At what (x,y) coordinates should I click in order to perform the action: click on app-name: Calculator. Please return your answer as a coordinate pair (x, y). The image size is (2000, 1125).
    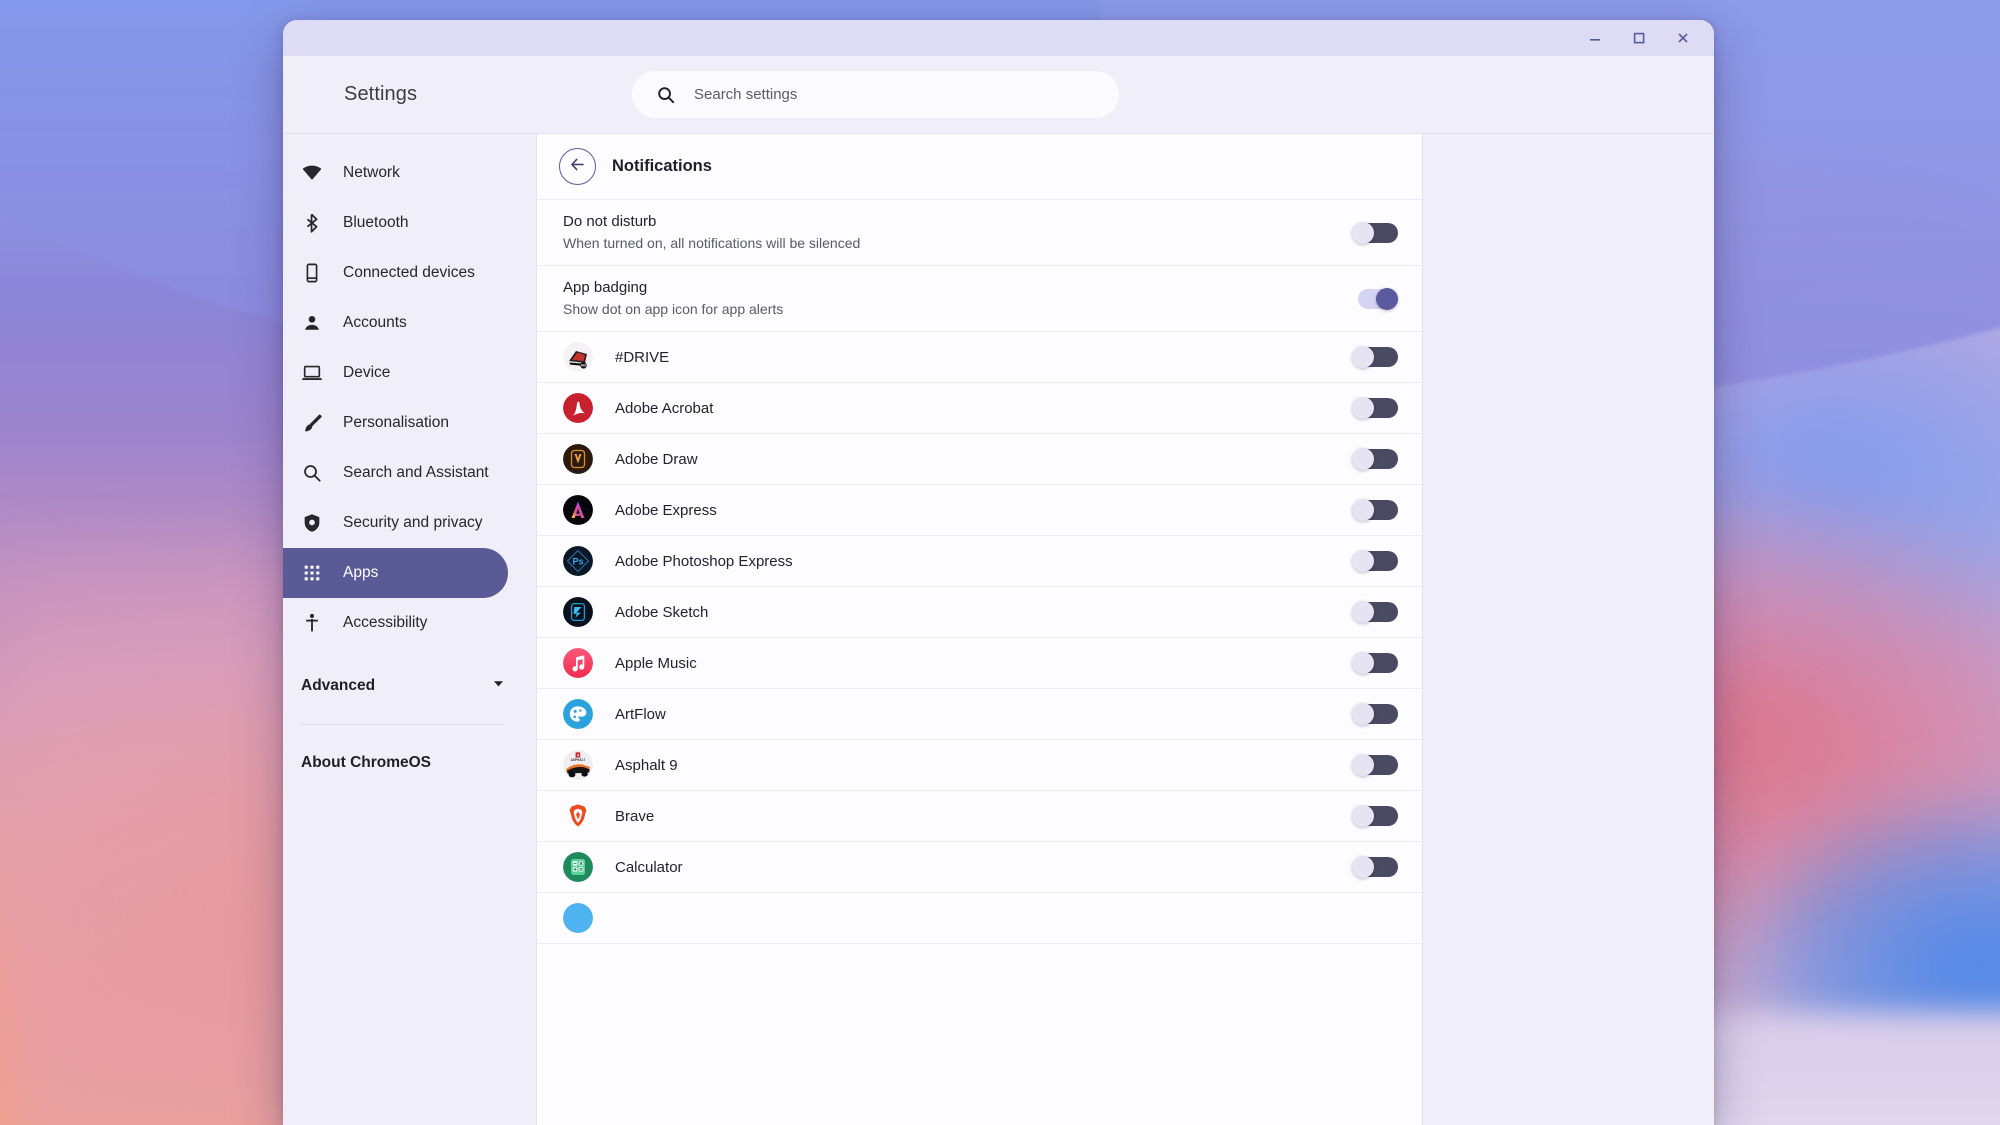
    Looking at the image, I should click on (649, 867).